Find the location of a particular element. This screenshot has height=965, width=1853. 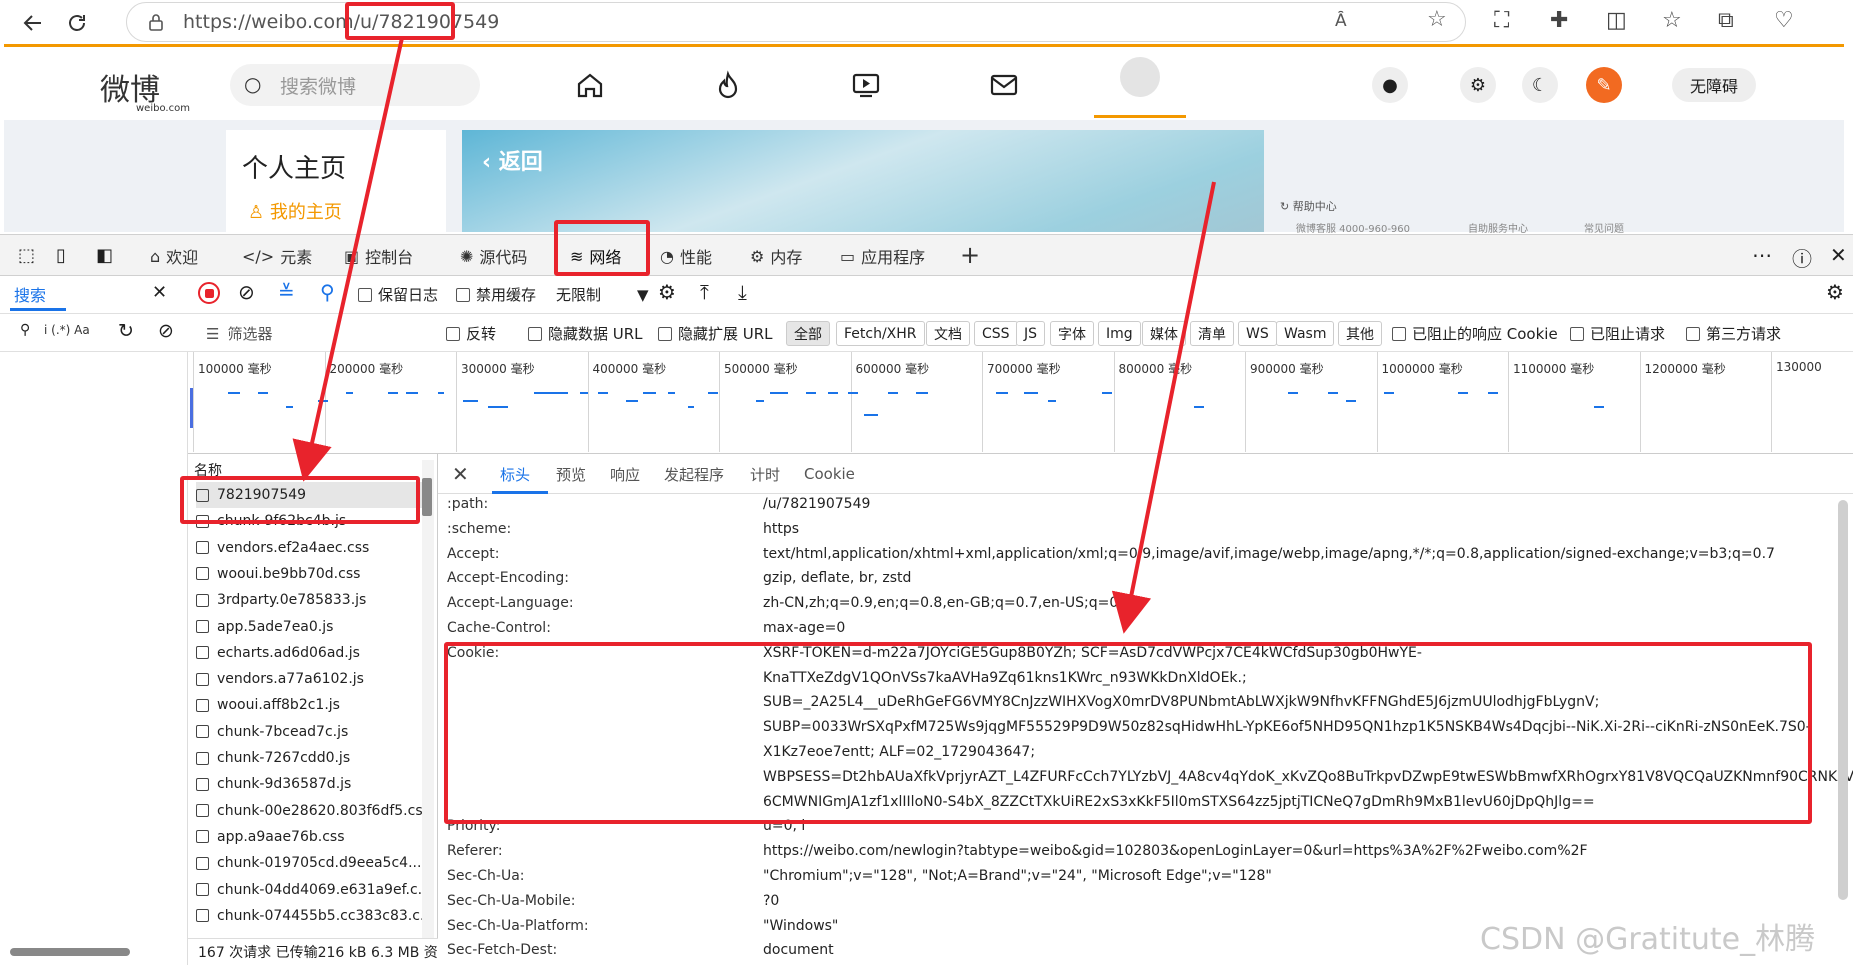

filter-chip-ws: WS is located at coordinates (1257, 333).